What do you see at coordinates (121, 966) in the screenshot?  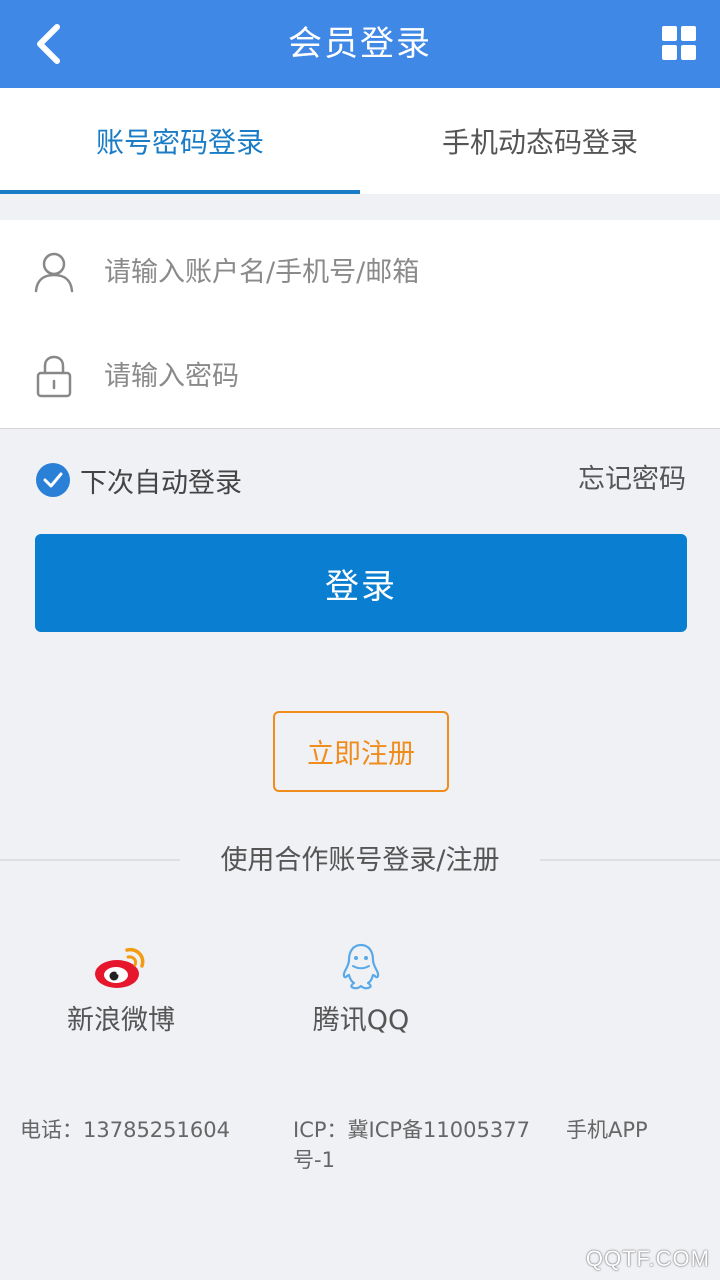 I see `weibo-icon` at bounding box center [121, 966].